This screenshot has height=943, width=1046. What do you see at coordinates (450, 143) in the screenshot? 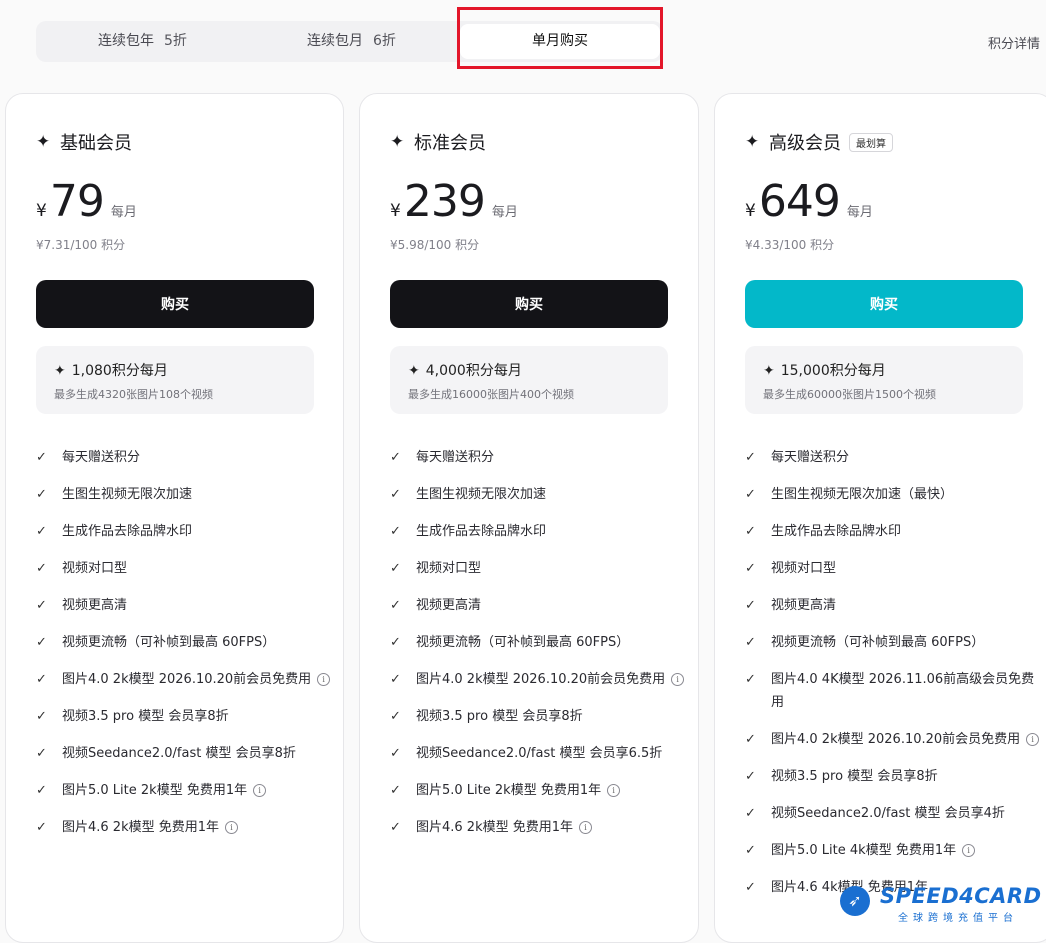
I see `plan-title: 标准会员` at bounding box center [450, 143].